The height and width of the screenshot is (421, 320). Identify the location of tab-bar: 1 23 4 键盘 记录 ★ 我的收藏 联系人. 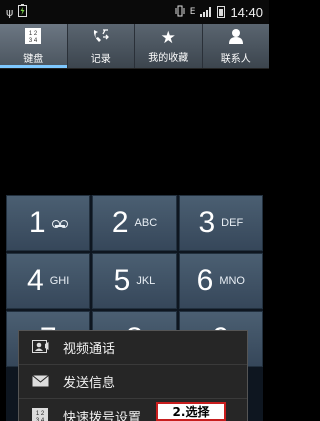
(134, 46).